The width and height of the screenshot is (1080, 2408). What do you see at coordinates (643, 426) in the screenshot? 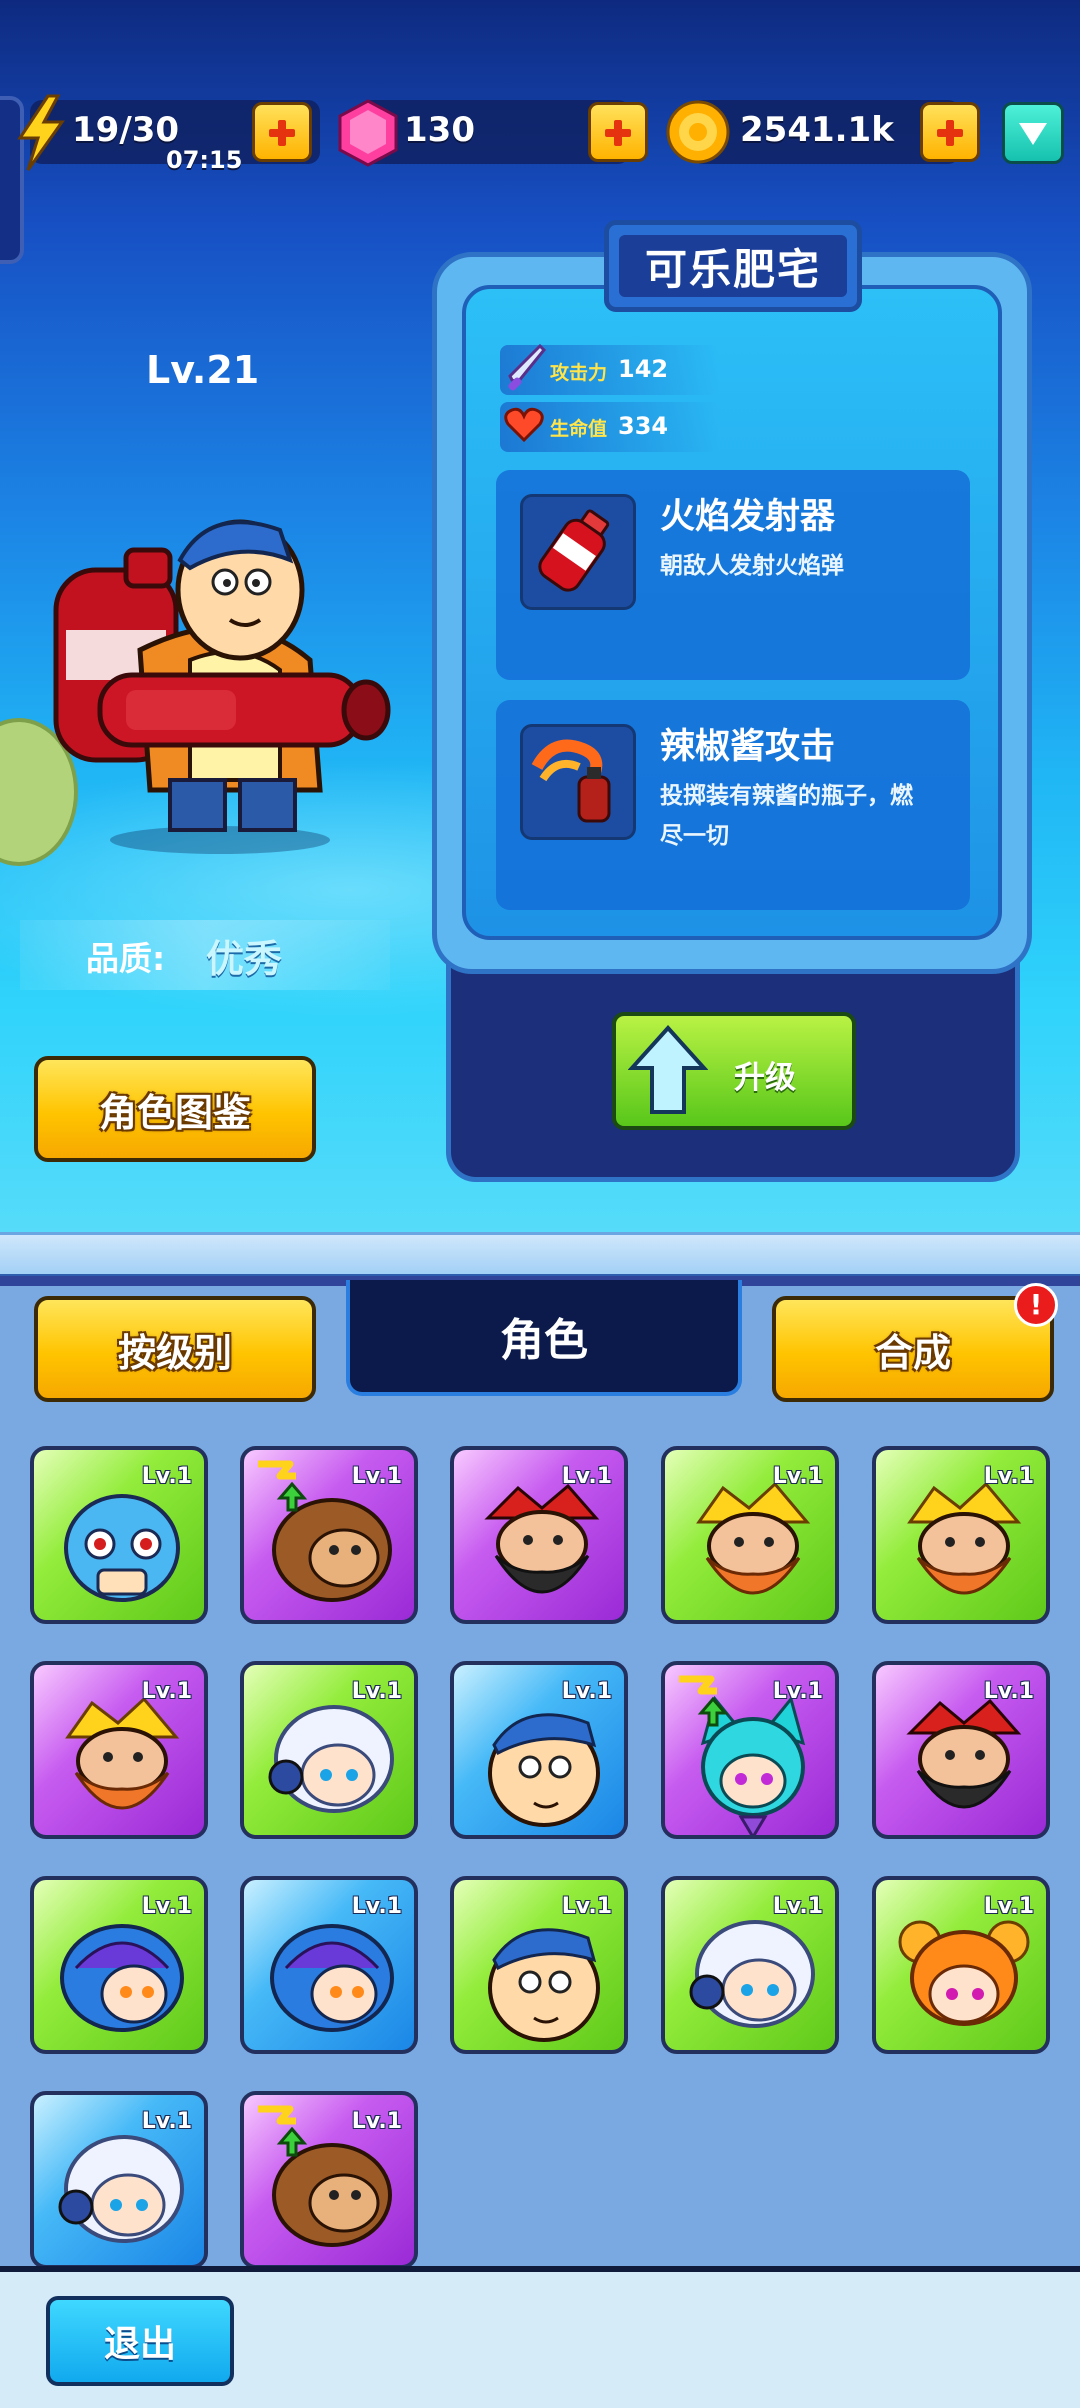
I see `hp-value: 334` at bounding box center [643, 426].